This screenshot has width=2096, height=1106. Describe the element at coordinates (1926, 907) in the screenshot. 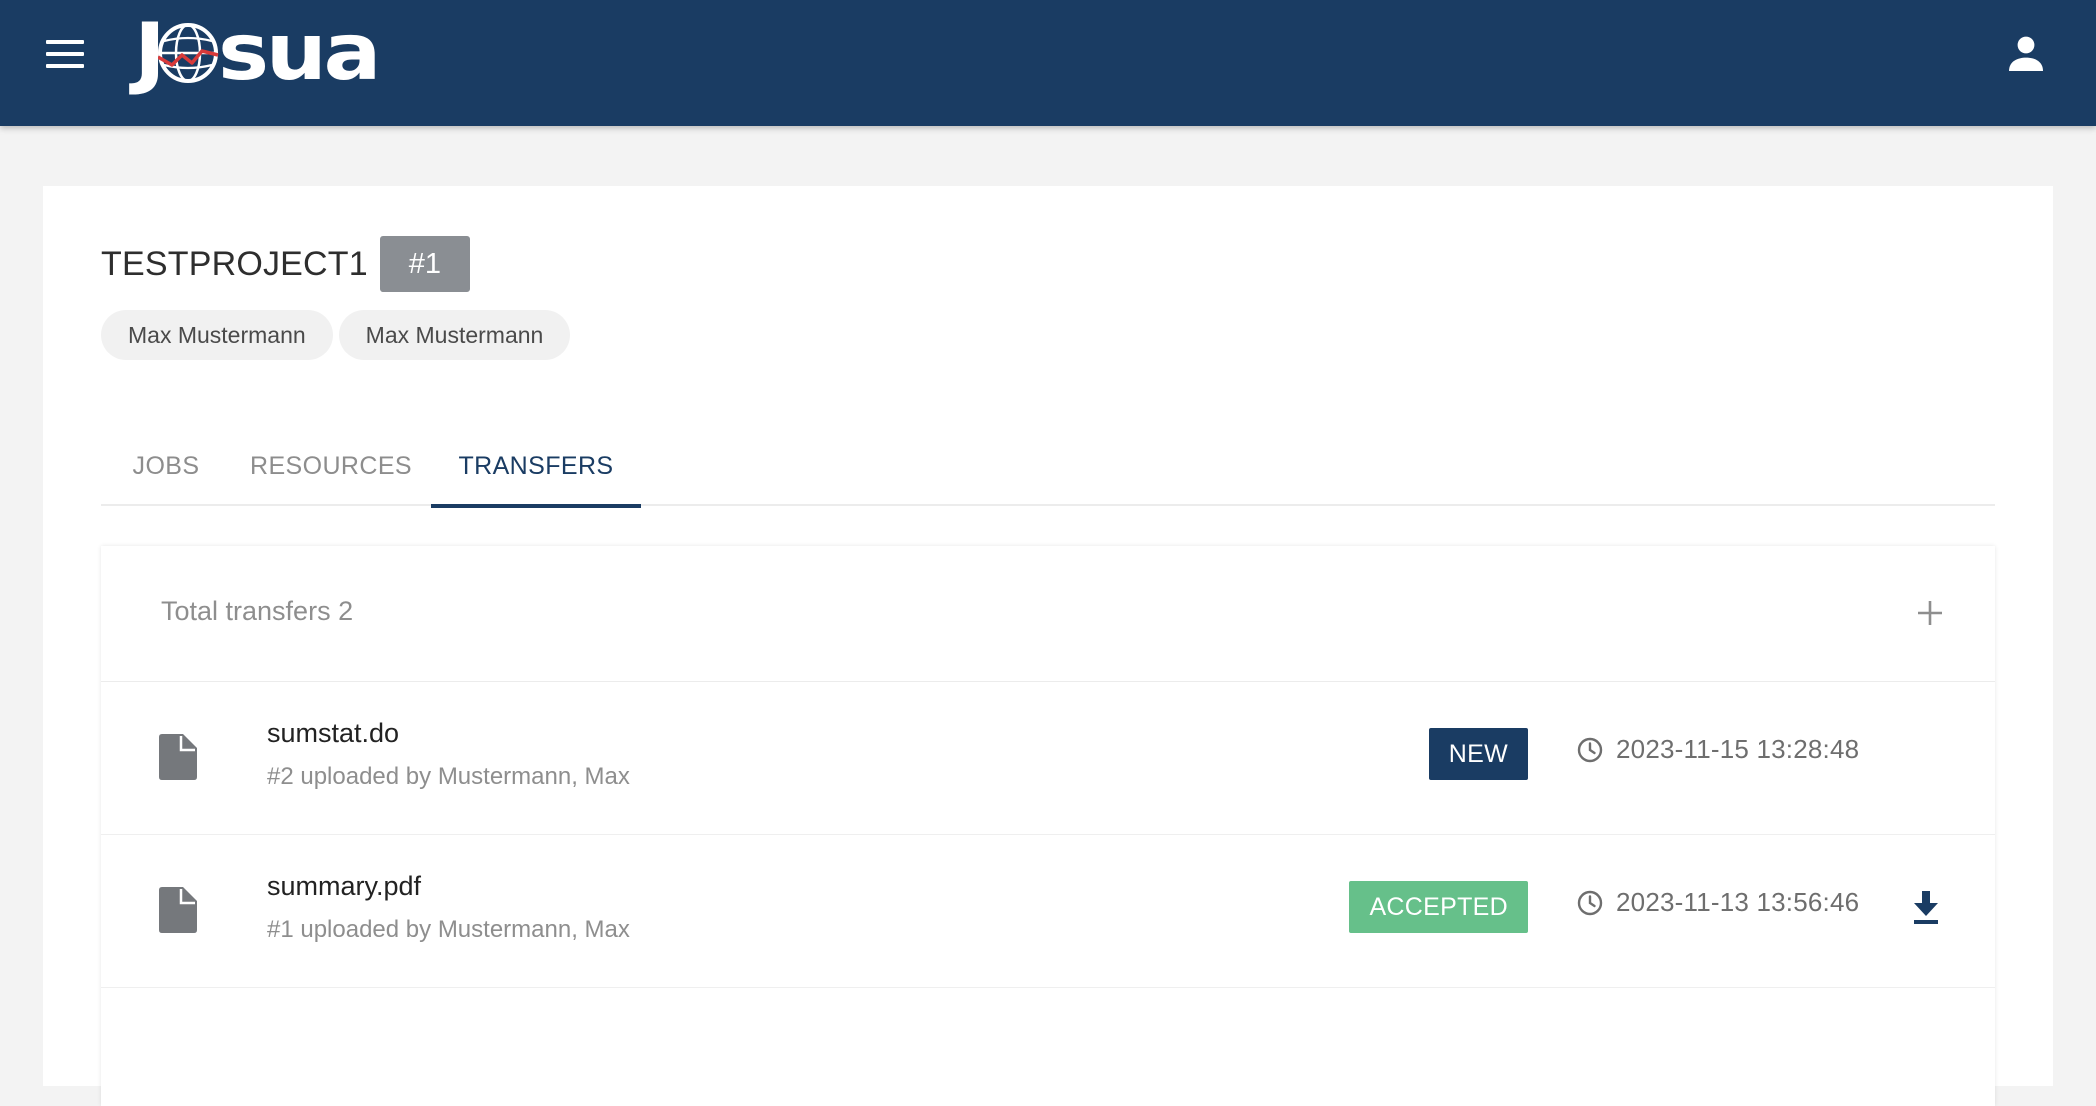

I see `download-icon` at that location.